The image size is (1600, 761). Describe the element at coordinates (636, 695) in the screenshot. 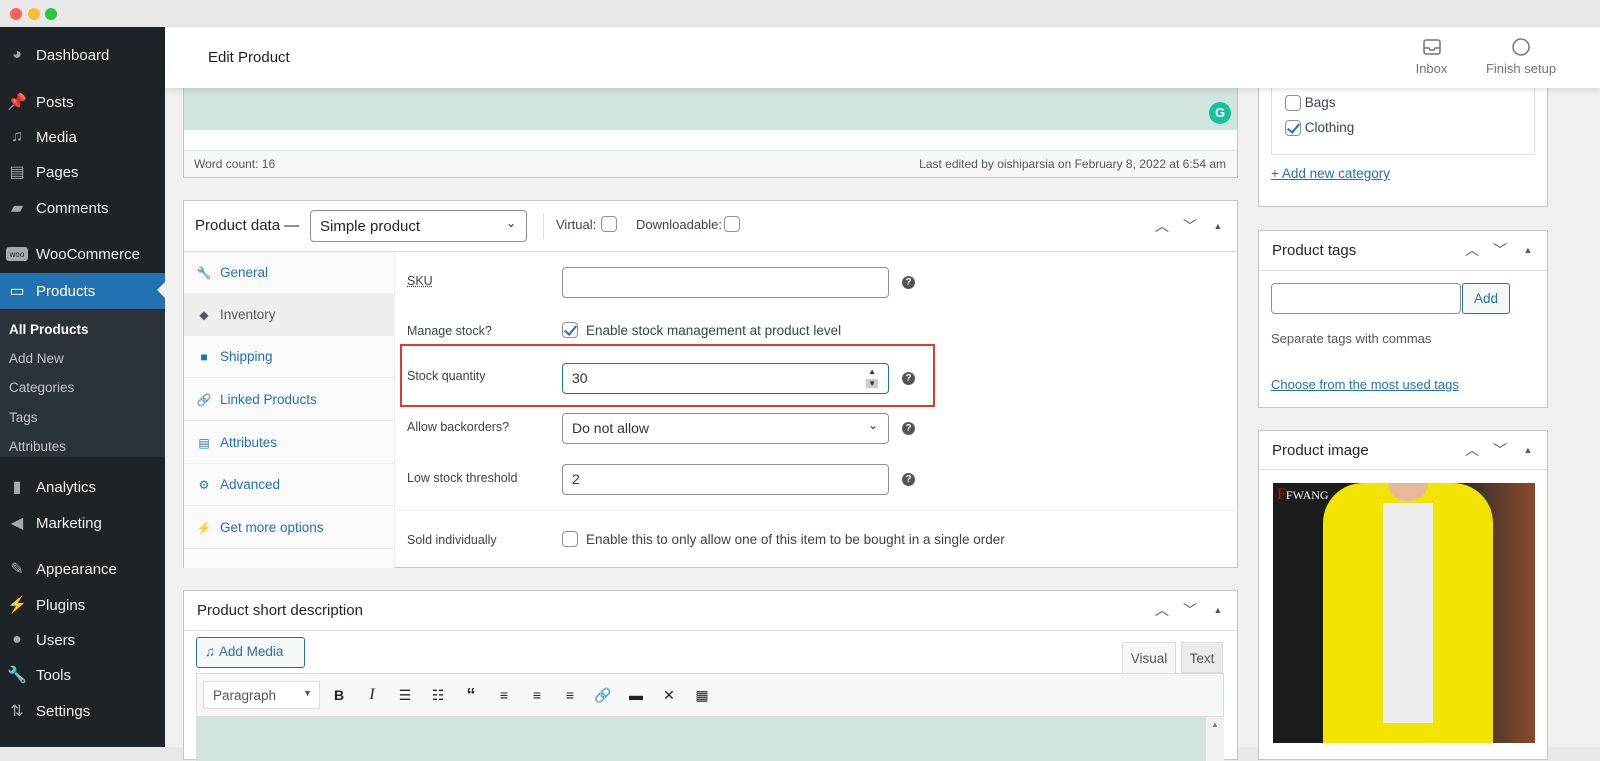

I see `read-more-icon: ▬` at that location.